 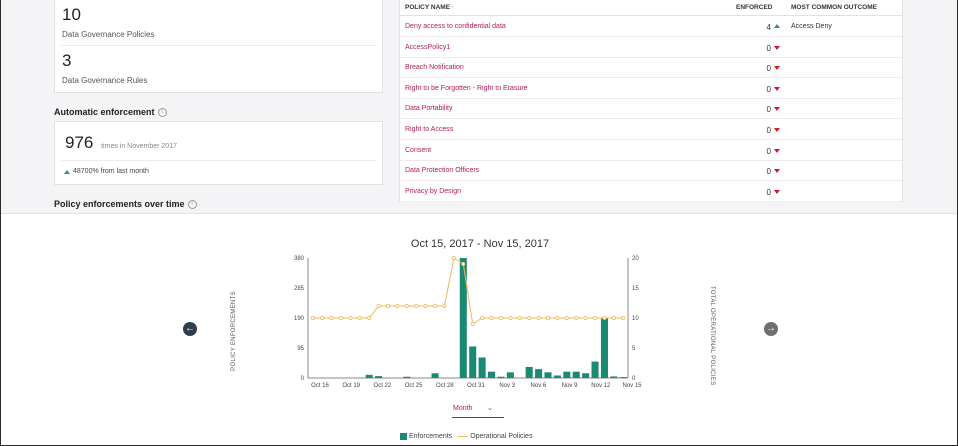 I want to click on table-row: Privacy by Design 0, so click(x=651, y=191).